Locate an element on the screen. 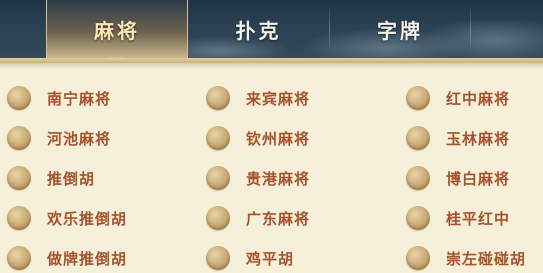  option-yulin-mahjong: 玉林麻将 is located at coordinates (458, 138).